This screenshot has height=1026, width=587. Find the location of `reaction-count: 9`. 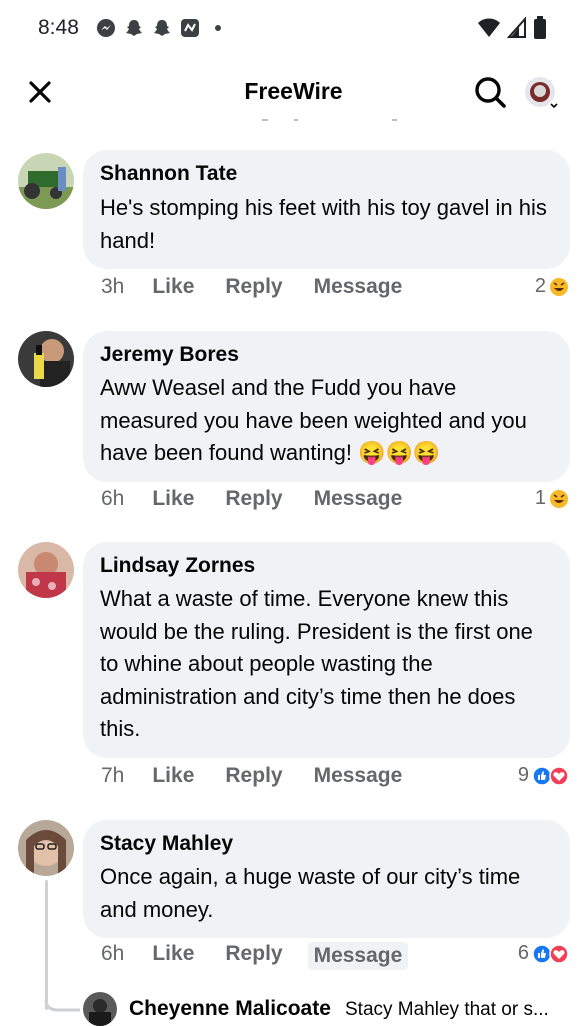

reaction-count: 9 is located at coordinates (523, 775).